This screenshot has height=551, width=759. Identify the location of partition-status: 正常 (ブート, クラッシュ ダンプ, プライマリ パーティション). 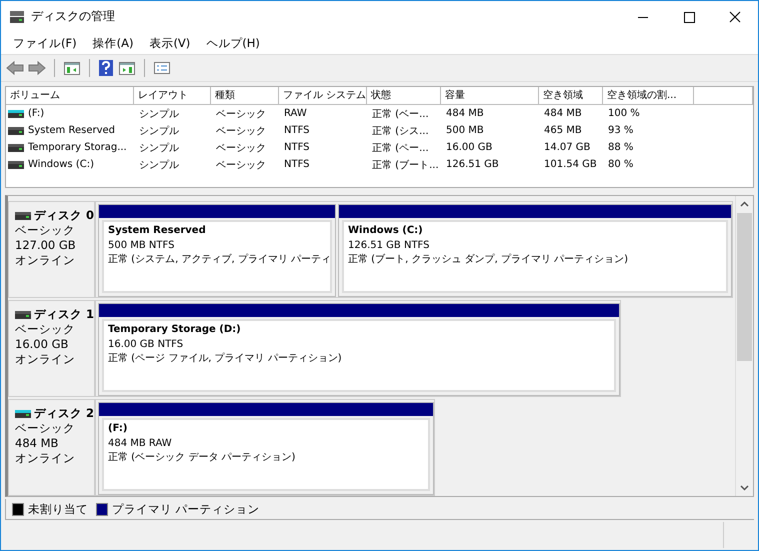
(489, 260).